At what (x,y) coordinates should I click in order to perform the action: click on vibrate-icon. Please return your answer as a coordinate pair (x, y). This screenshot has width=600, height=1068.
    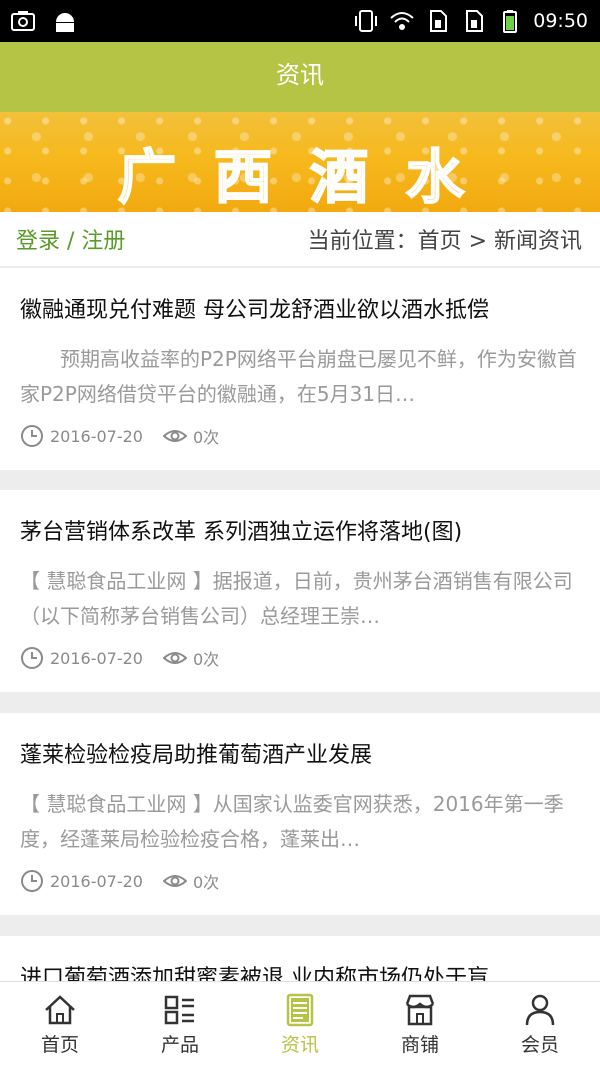
    Looking at the image, I should click on (366, 21).